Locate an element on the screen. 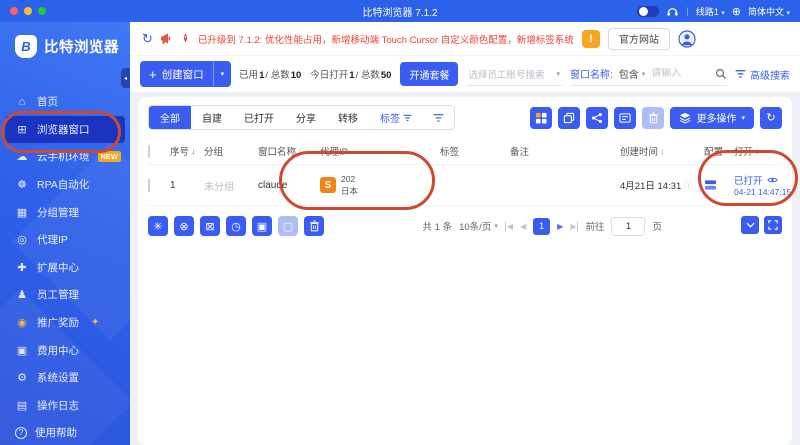 The width and height of the screenshot is (800, 445). tab-self-created: 自建 is located at coordinates (212, 117).